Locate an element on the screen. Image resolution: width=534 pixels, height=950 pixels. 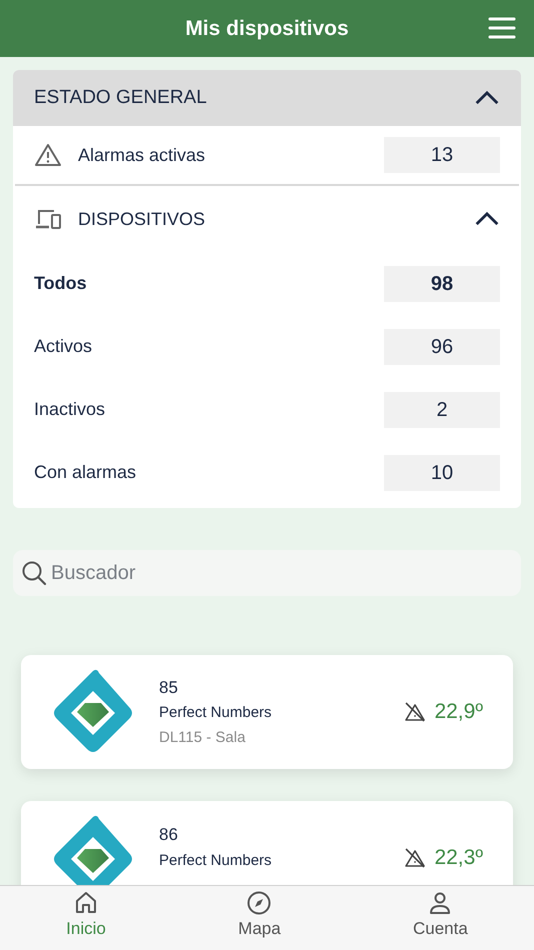
alarms-count: 13 is located at coordinates (442, 155).